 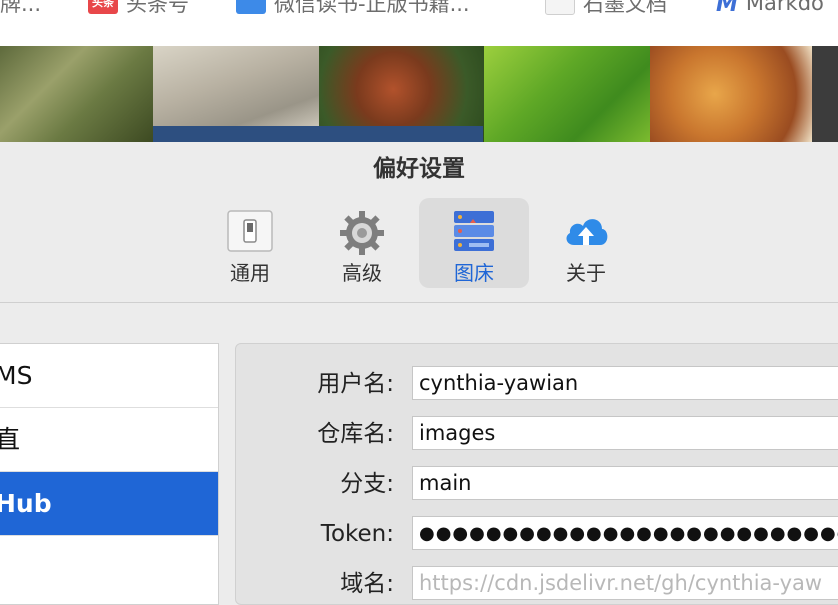 What do you see at coordinates (625, 383) in the screenshot?
I see `username-field` at bounding box center [625, 383].